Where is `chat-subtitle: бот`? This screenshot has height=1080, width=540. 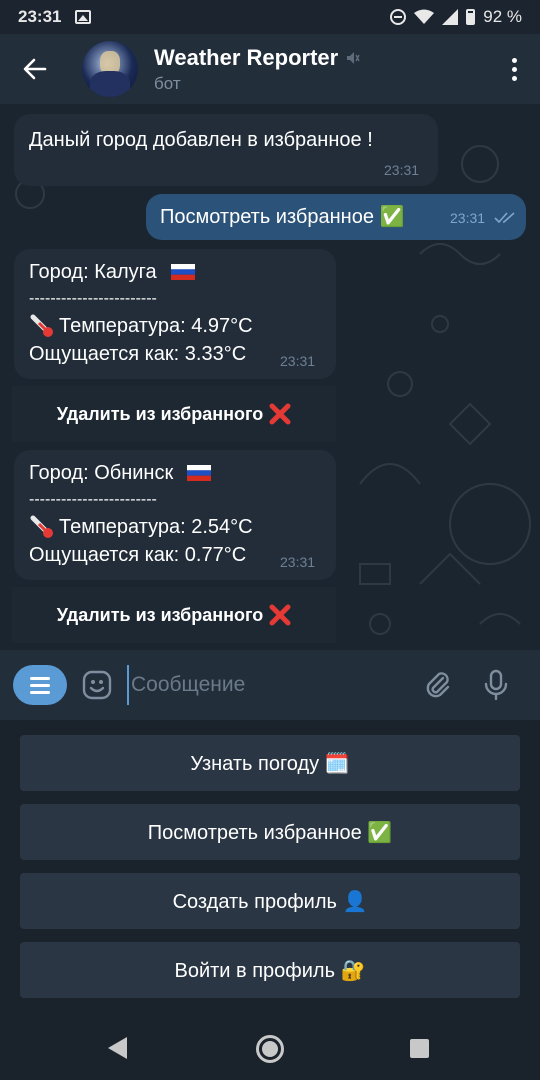 chat-subtitle: бот is located at coordinates (167, 83).